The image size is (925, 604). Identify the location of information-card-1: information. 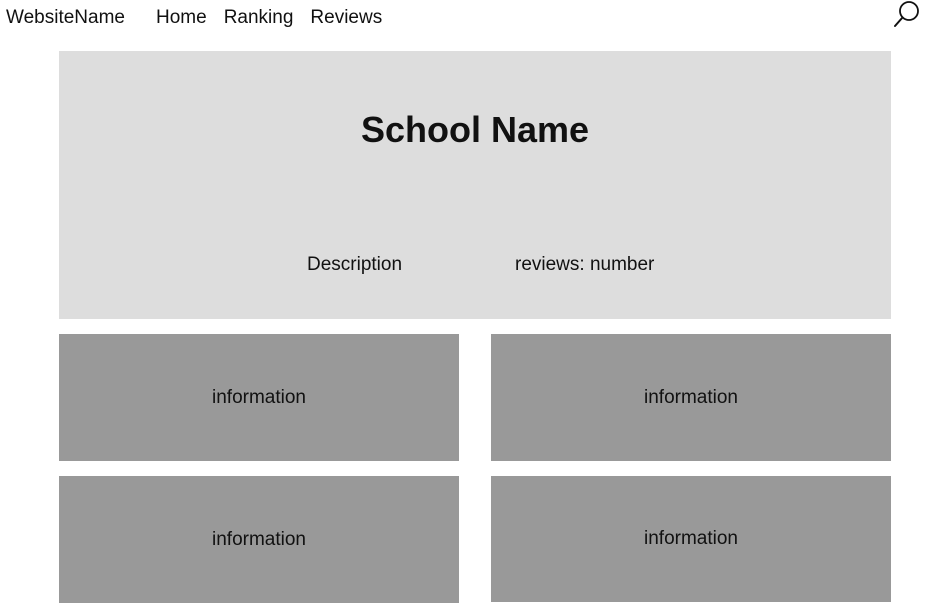
(259, 397).